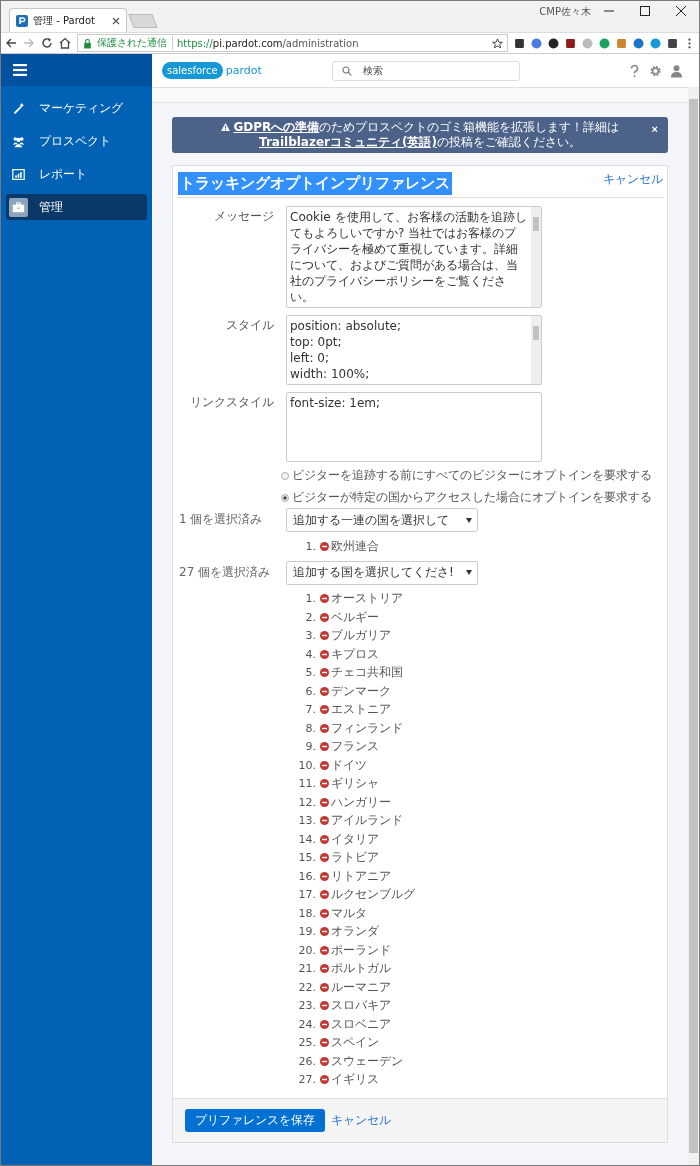  I want to click on field-label: スタイル, so click(249, 325).